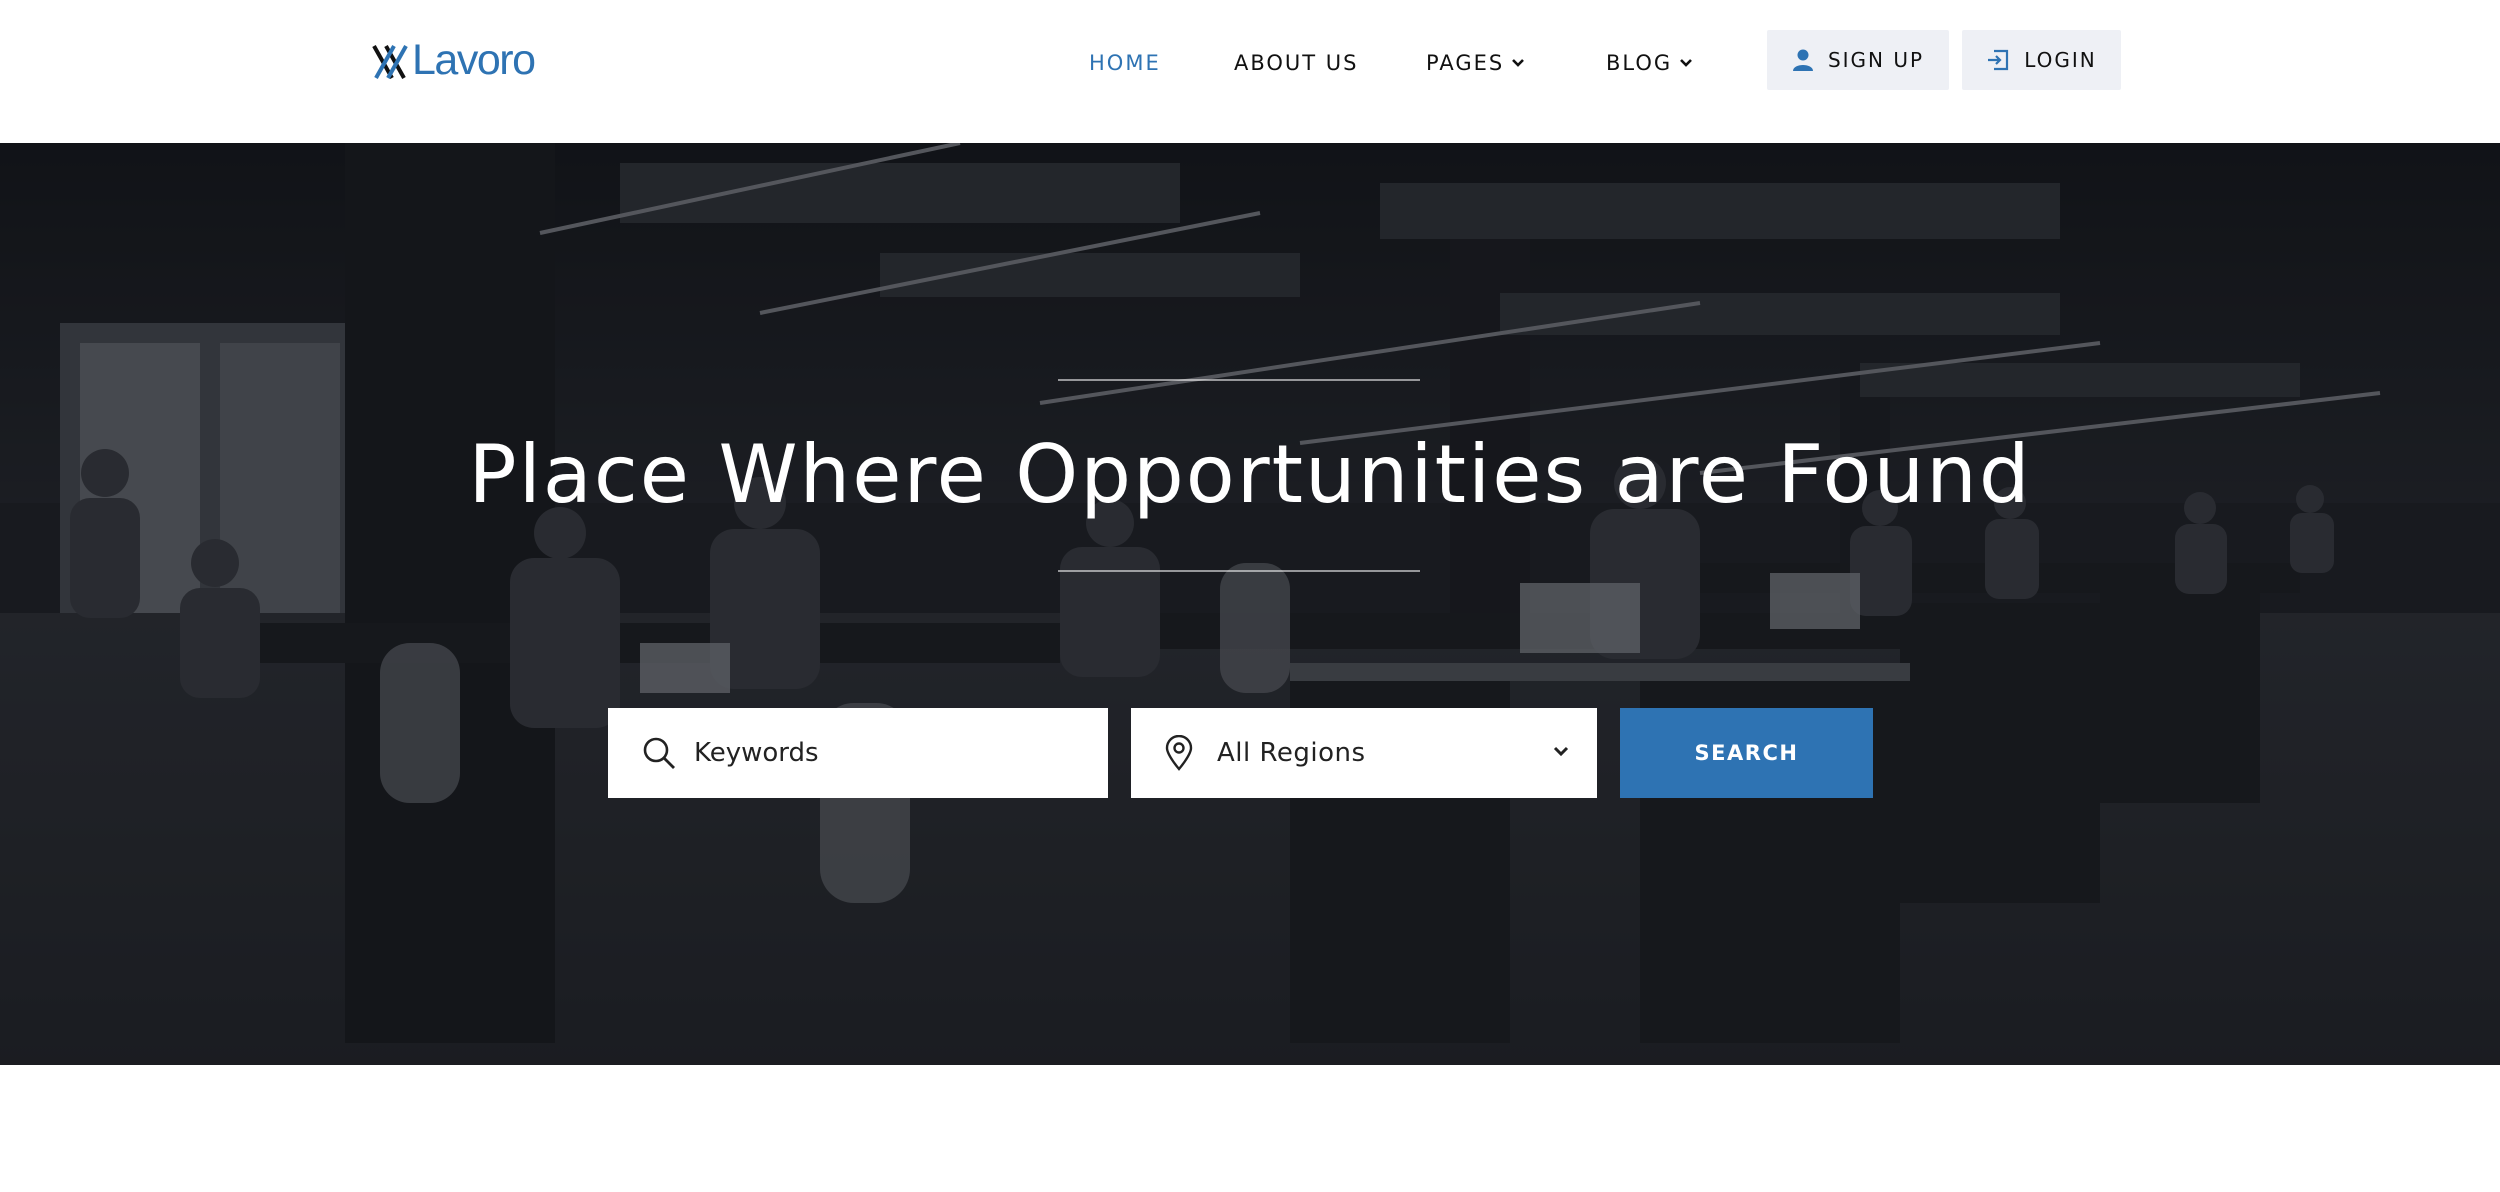 This screenshot has height=1192, width=2500. I want to click on keywords-field, so click(858, 753).